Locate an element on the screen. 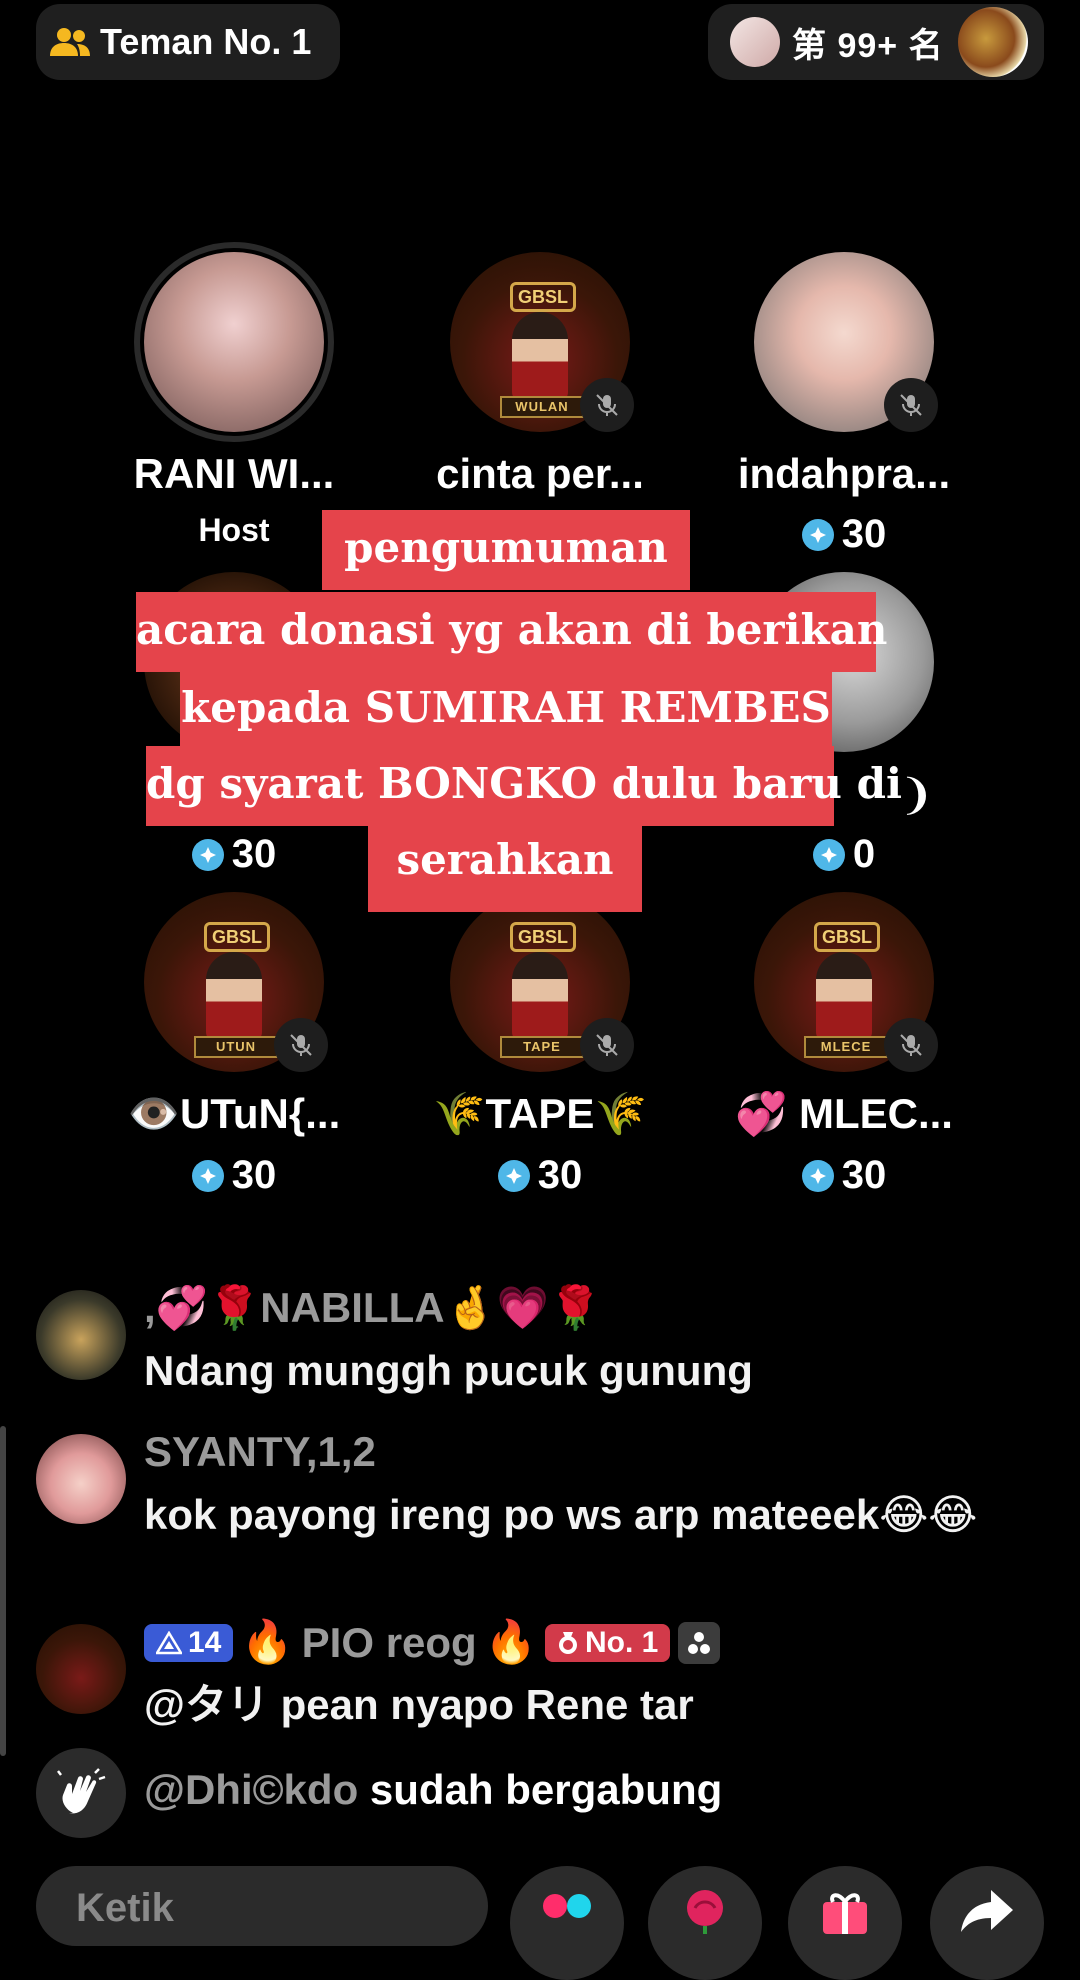 Image resolution: width=1080 pixels, height=1980 pixels. announcement-line-2: acara donasi yg akan di berikan is located at coordinates (511, 632).